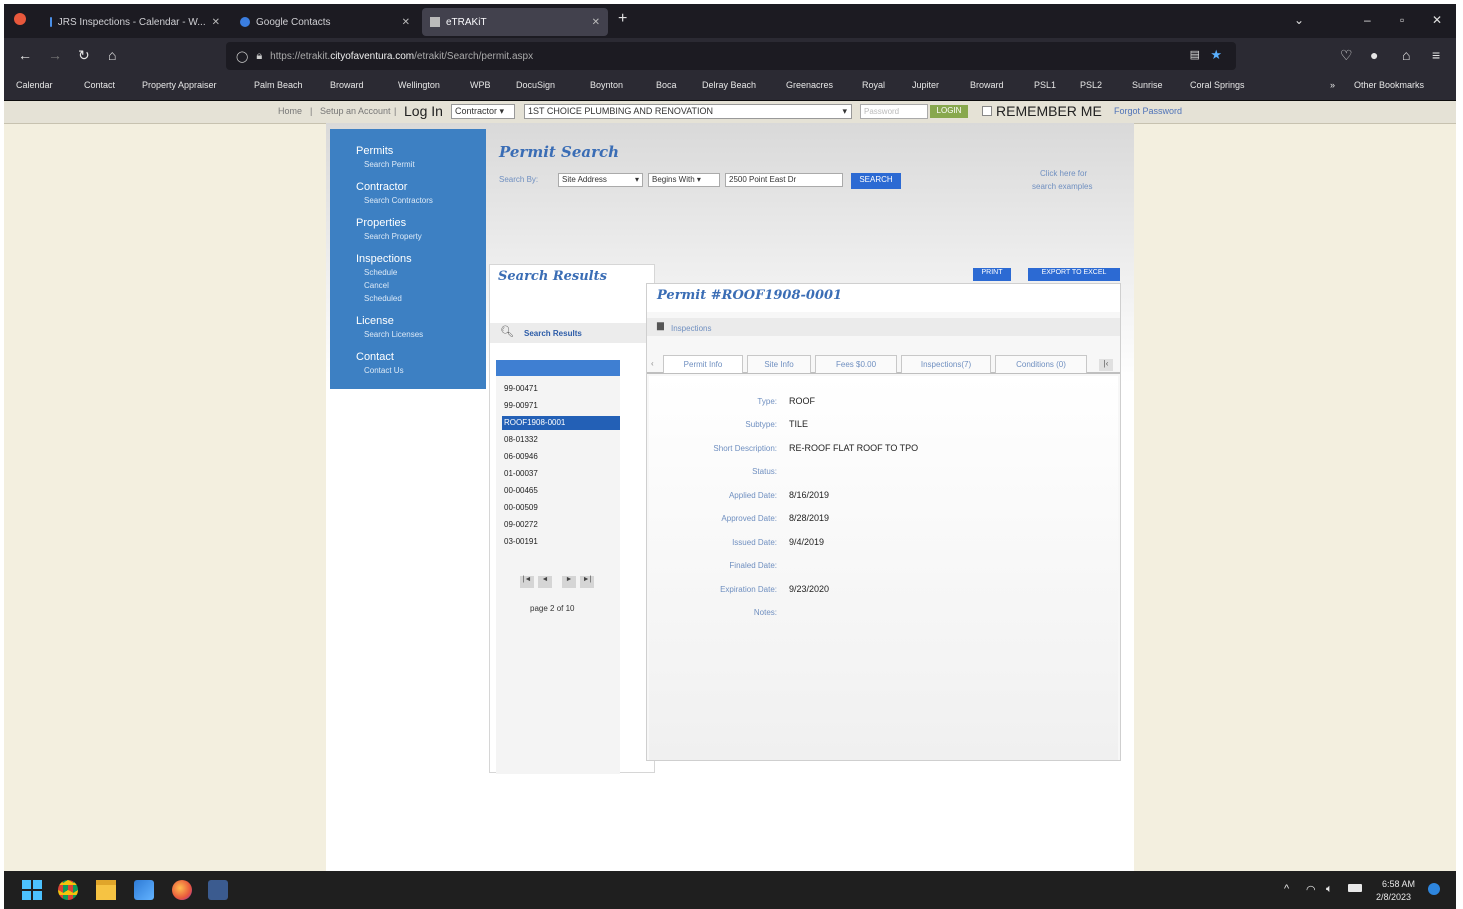 Image resolution: width=1463 pixels, height=909 pixels. I want to click on bookmark-psl1: PSL1, so click(1045, 85).